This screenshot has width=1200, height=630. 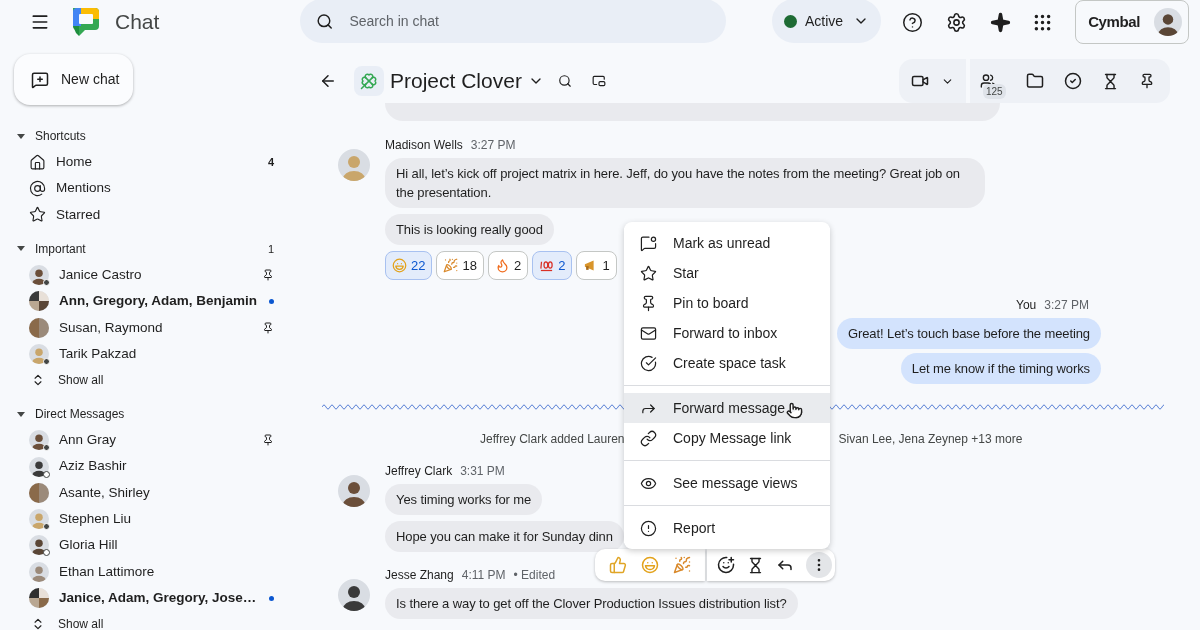 What do you see at coordinates (88, 440) in the screenshot?
I see `conversation-item: Ann Gray` at bounding box center [88, 440].